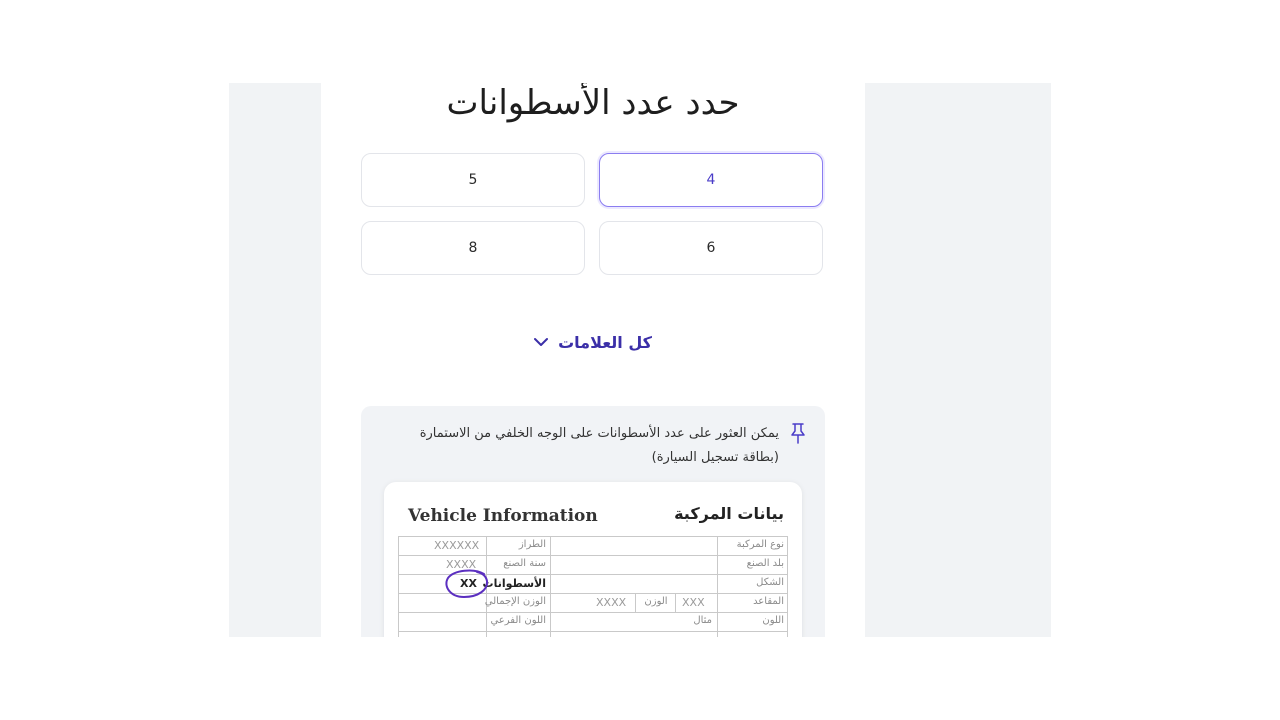 The width and height of the screenshot is (1280, 720). What do you see at coordinates (760, 544) in the screenshot?
I see `cell-vehicle-type: نوع المركبة` at bounding box center [760, 544].